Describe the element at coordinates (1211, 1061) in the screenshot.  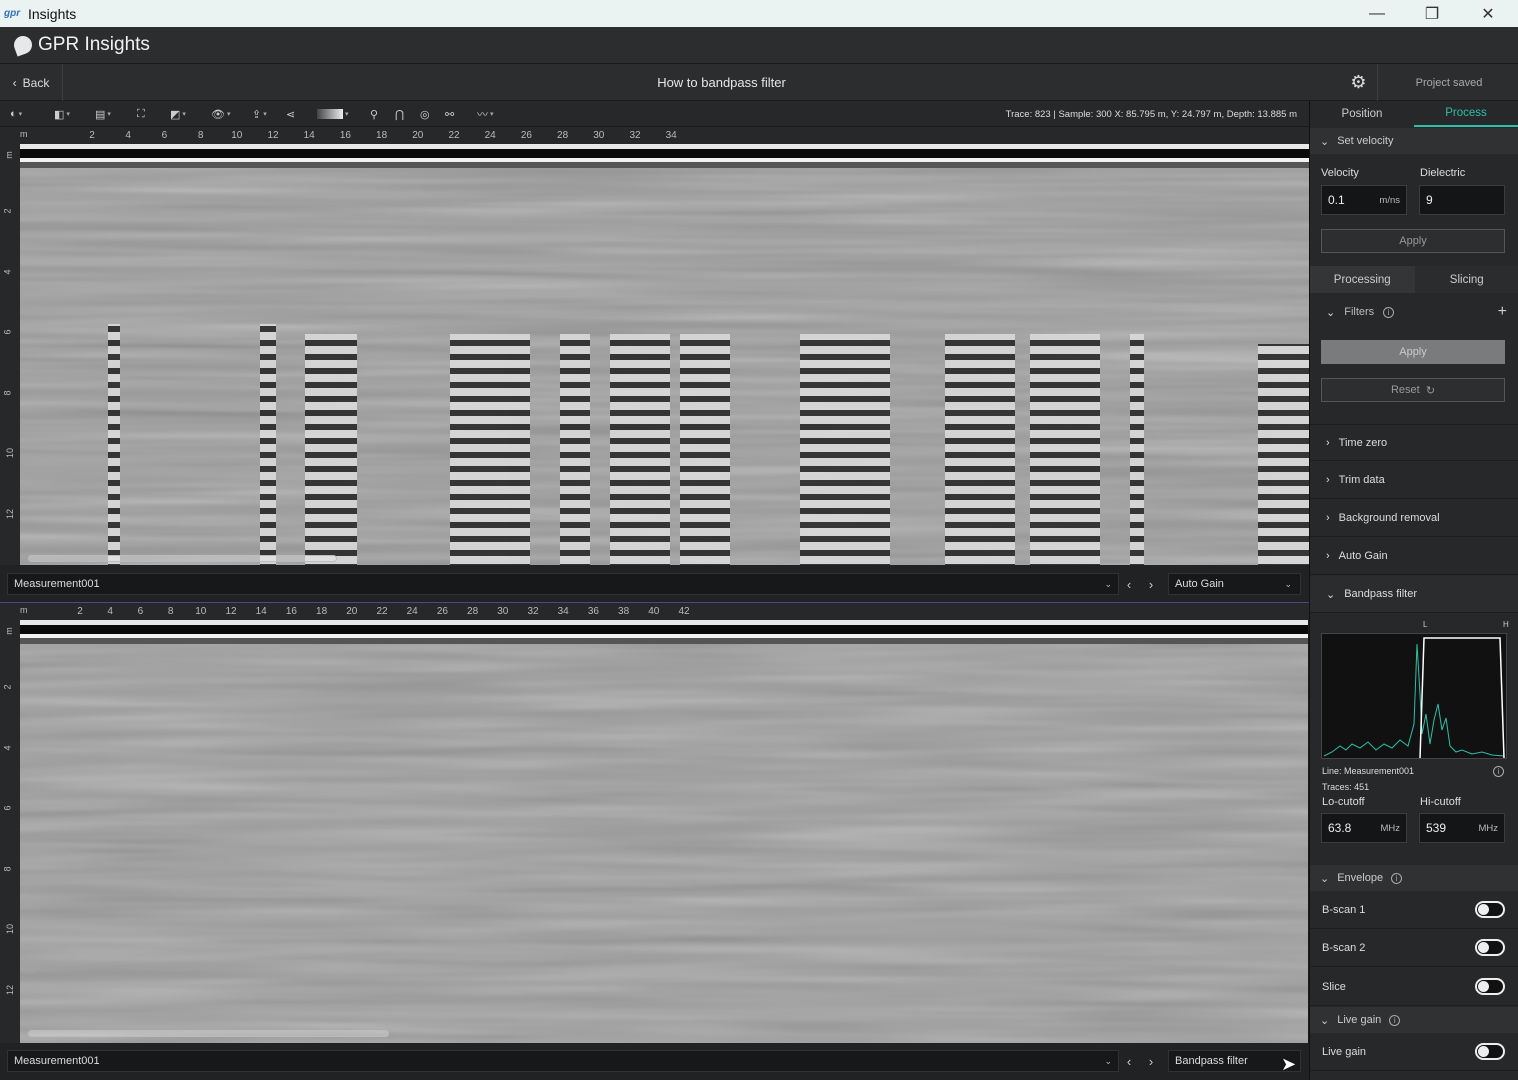
I see `processing-select-value: Bandpass filter` at that location.